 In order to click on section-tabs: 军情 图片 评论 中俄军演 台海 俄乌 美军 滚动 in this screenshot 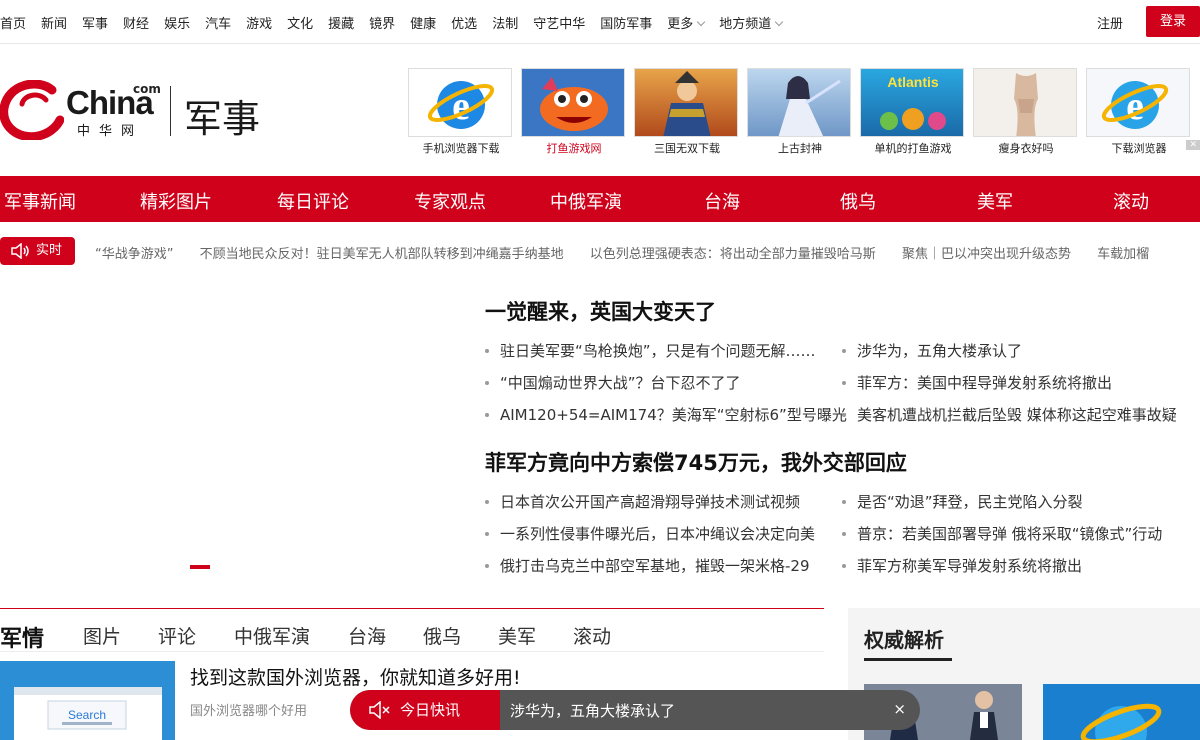, I will do `click(412, 630)`.